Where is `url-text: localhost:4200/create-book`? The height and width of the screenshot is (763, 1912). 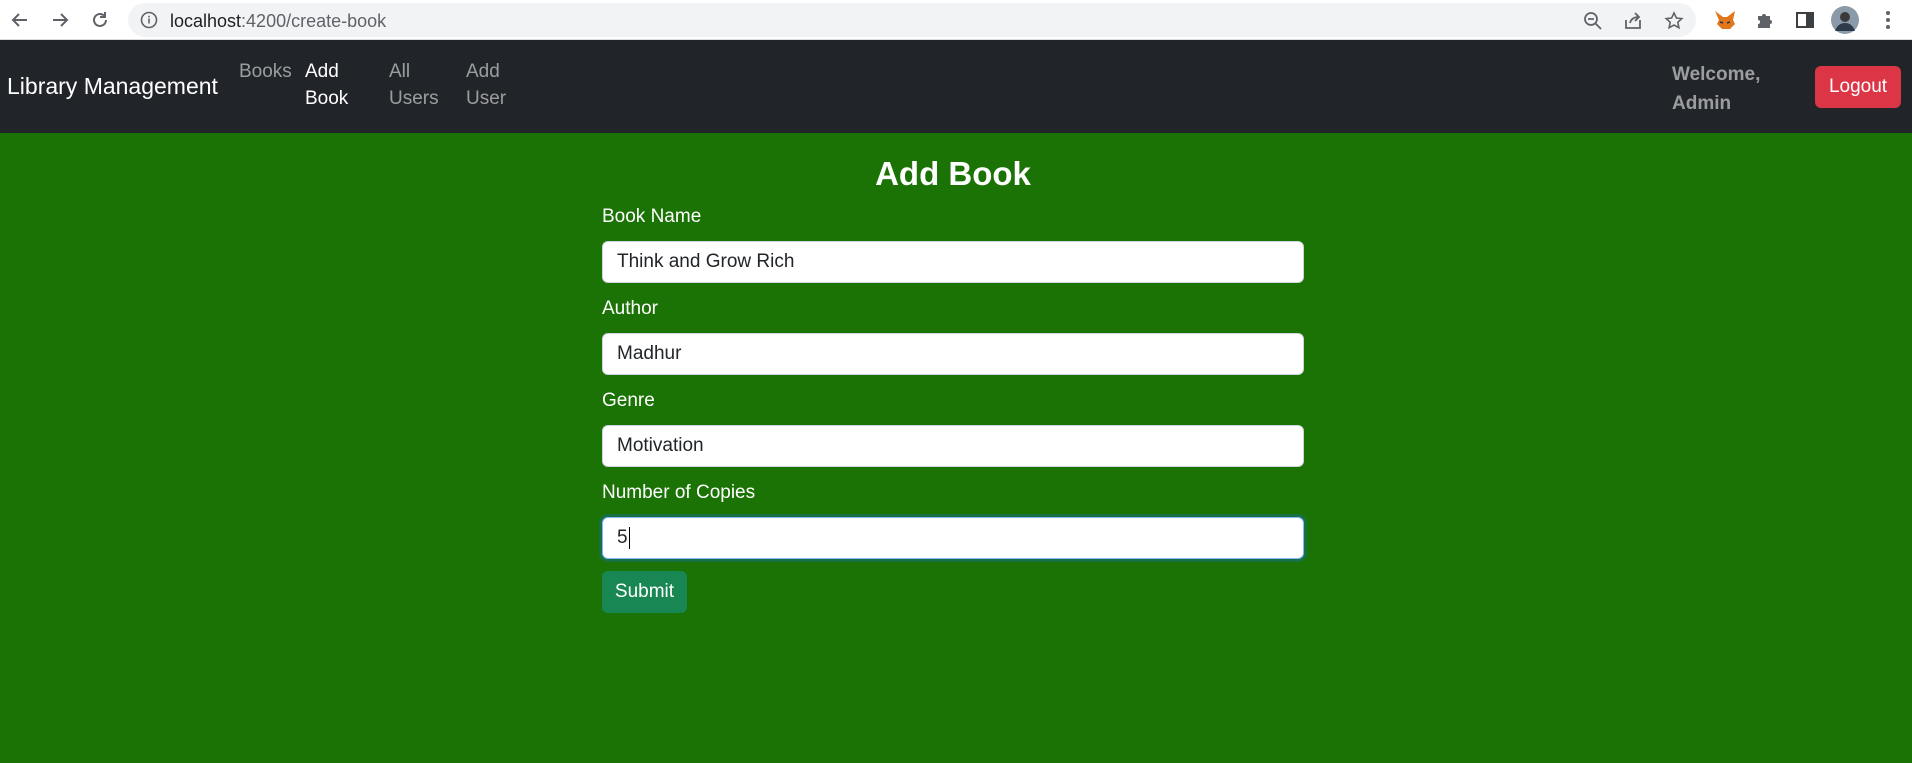
url-text: localhost:4200/create-book is located at coordinates (278, 21).